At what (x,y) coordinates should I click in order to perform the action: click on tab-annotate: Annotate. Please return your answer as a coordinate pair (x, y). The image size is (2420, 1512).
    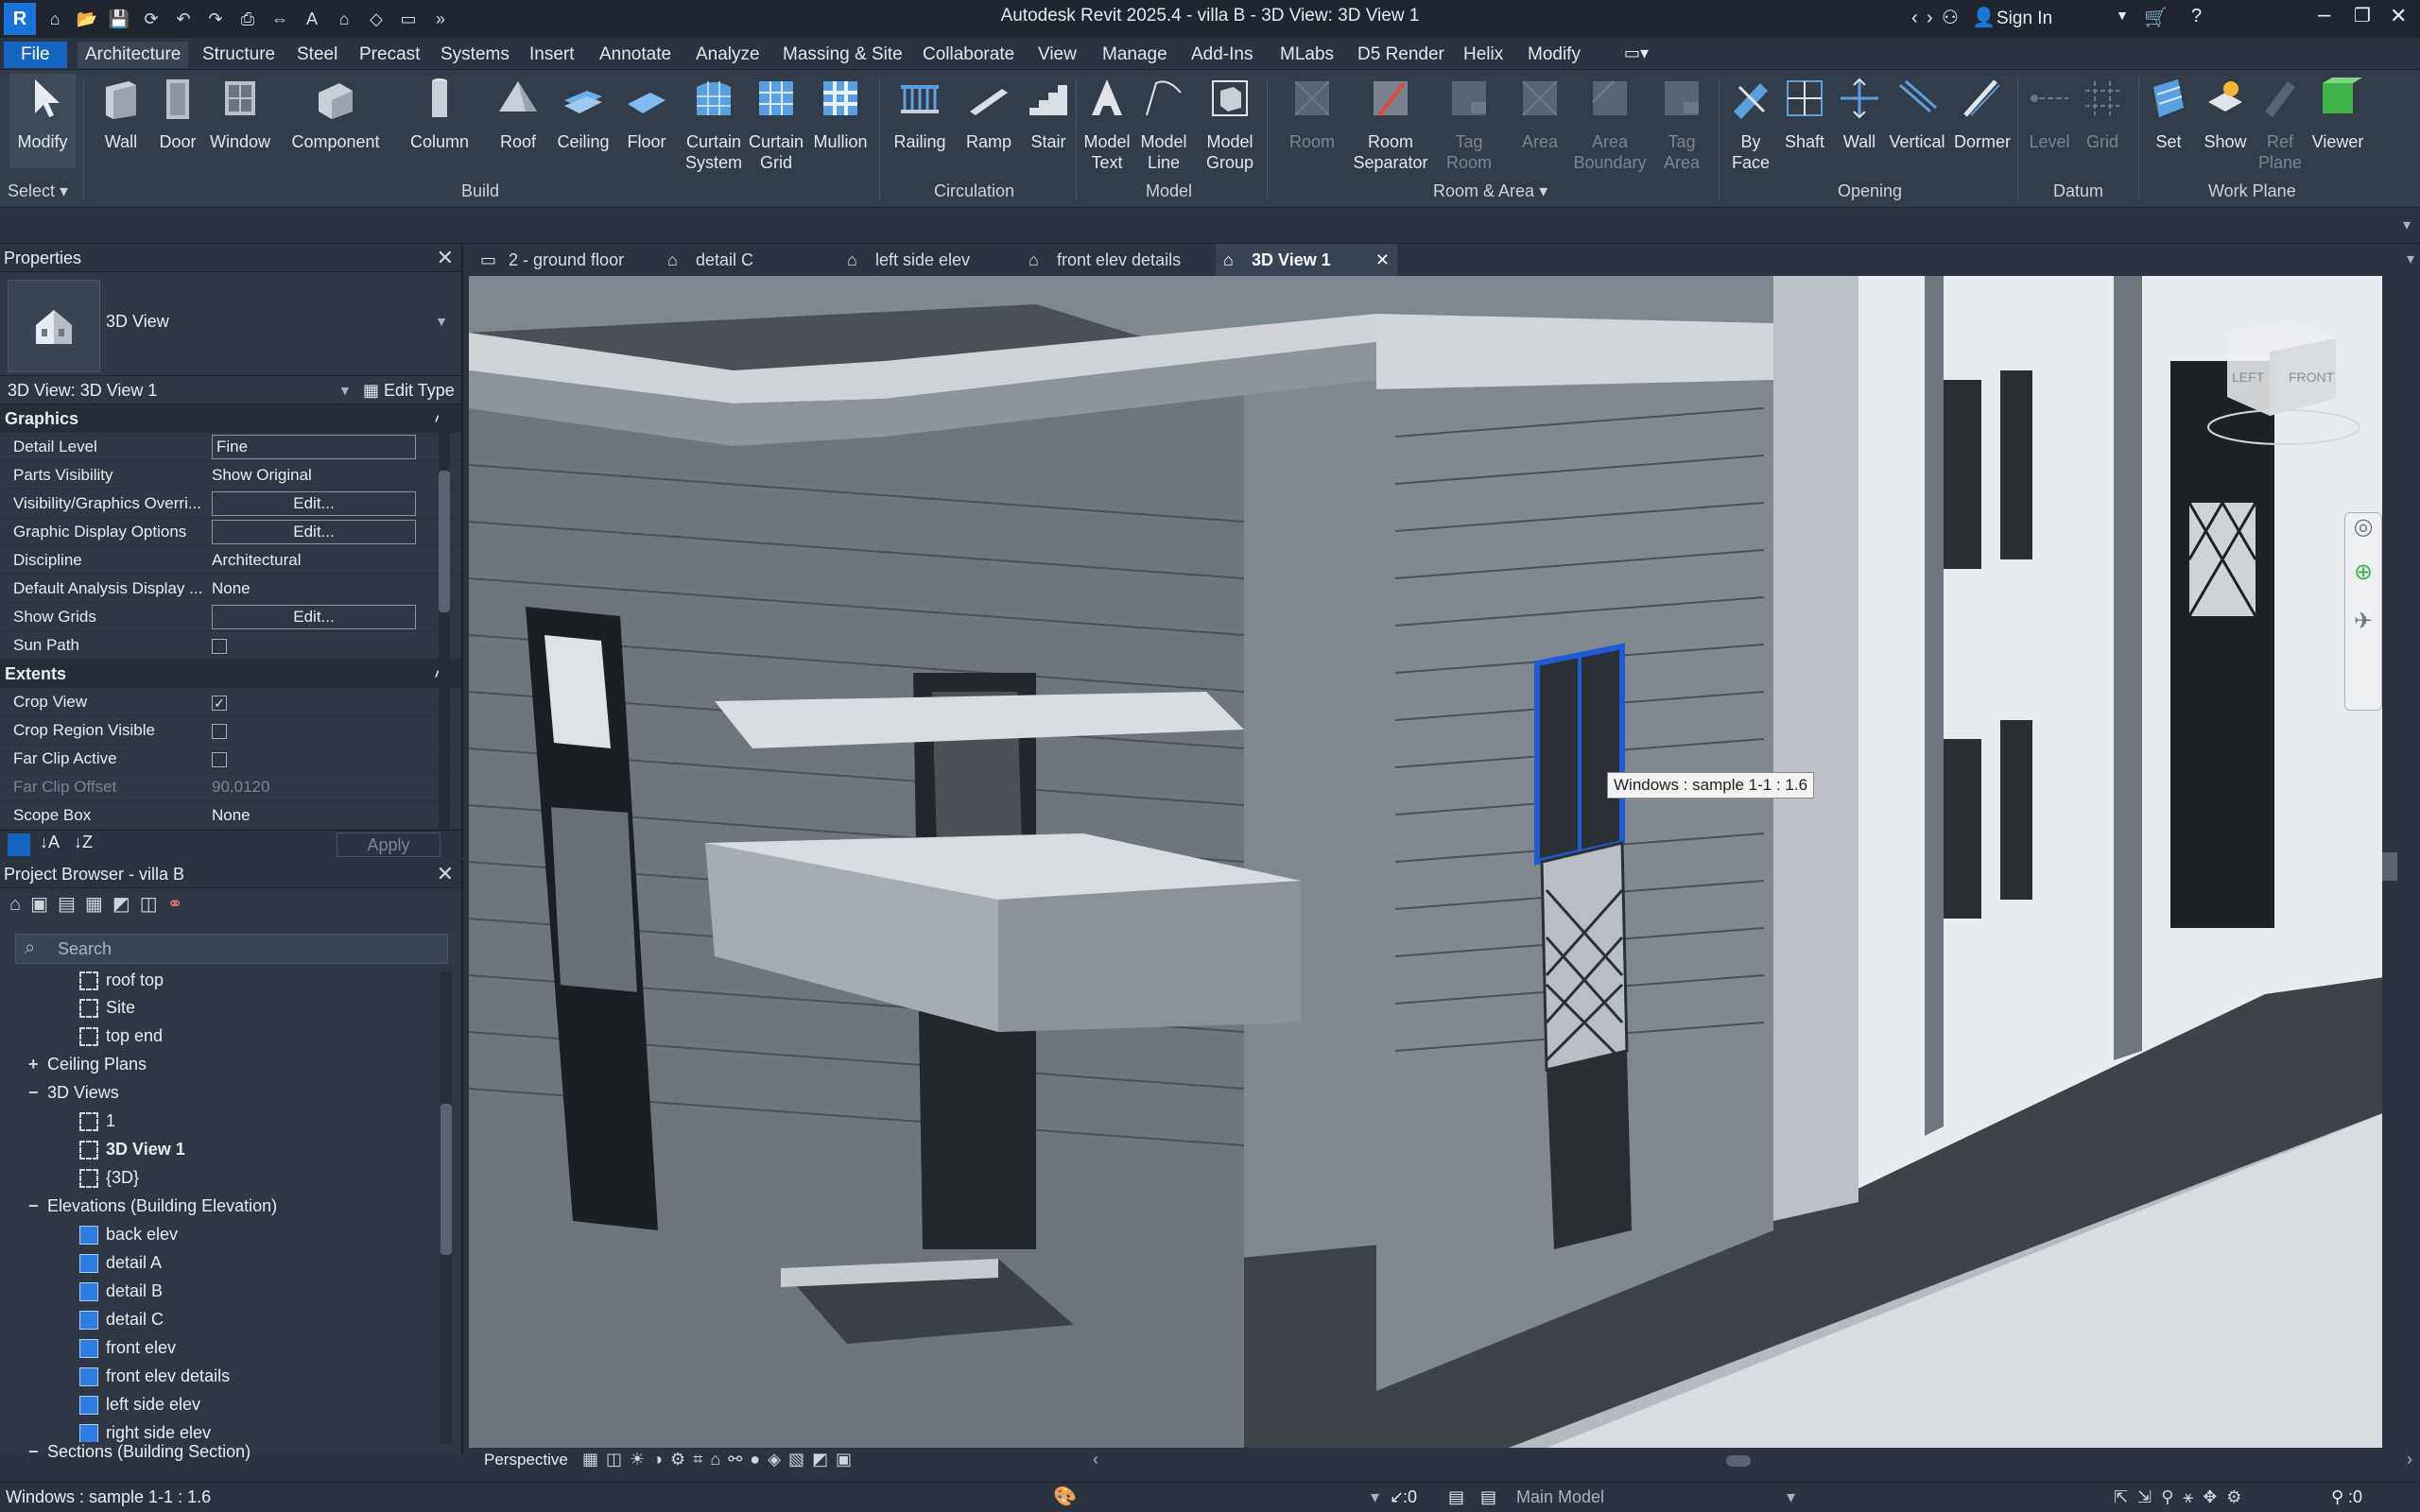
    Looking at the image, I should click on (635, 55).